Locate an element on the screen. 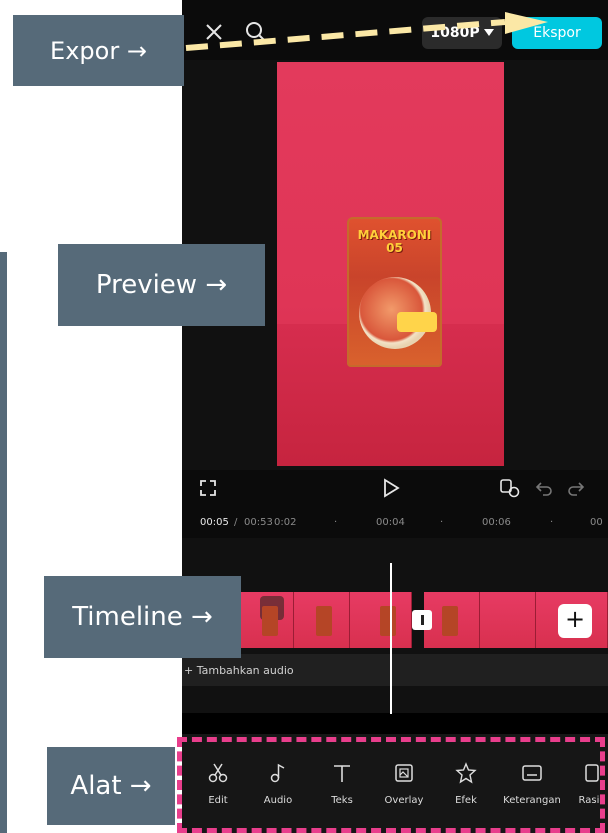 This screenshot has width=608, height=833. annotation-tools-text: Alat → is located at coordinates (111, 786).